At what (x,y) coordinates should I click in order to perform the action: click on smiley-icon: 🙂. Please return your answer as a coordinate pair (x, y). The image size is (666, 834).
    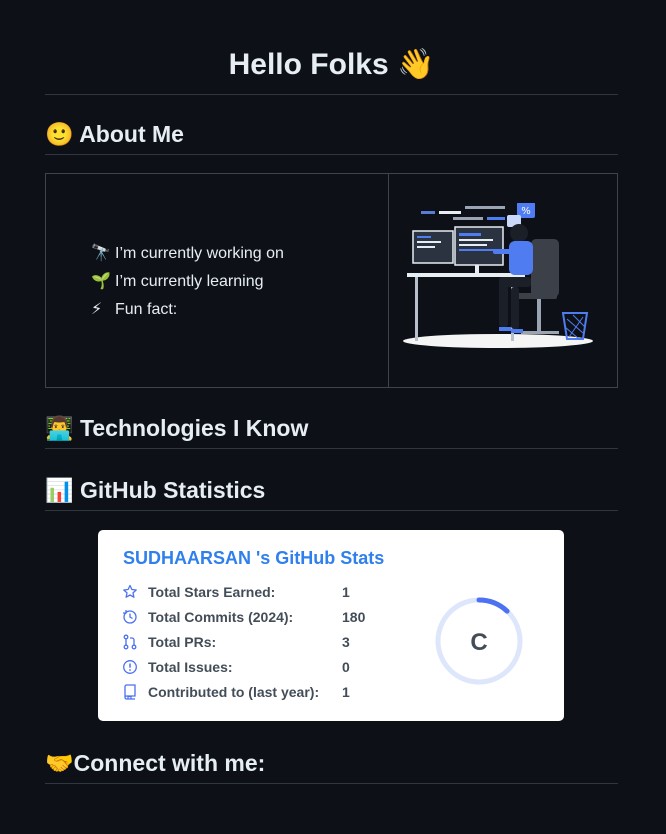
    Looking at the image, I should click on (59, 135).